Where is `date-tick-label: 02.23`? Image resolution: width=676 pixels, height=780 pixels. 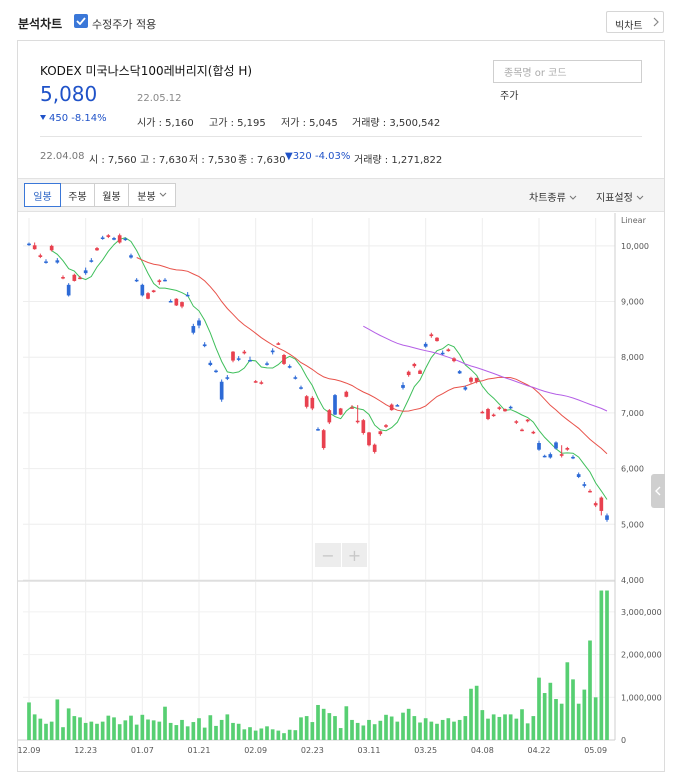
date-tick-label: 02.23 is located at coordinates (312, 750).